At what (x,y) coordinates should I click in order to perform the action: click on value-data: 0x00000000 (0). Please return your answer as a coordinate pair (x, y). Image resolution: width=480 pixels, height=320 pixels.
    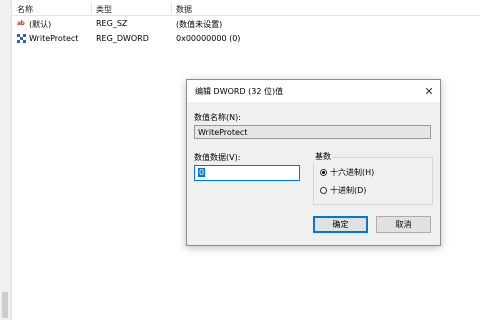
    Looking at the image, I should click on (208, 38).